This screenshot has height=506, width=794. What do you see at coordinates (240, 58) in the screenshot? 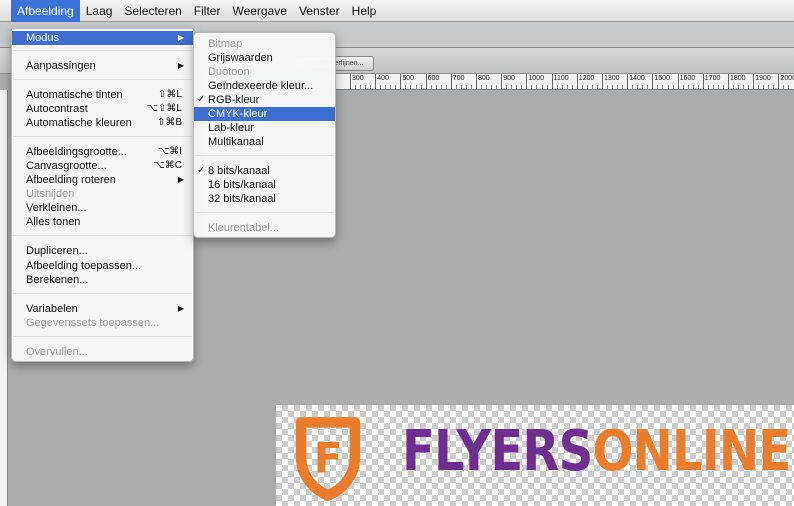
I see `menu-item-label: Grijswaarden` at bounding box center [240, 58].